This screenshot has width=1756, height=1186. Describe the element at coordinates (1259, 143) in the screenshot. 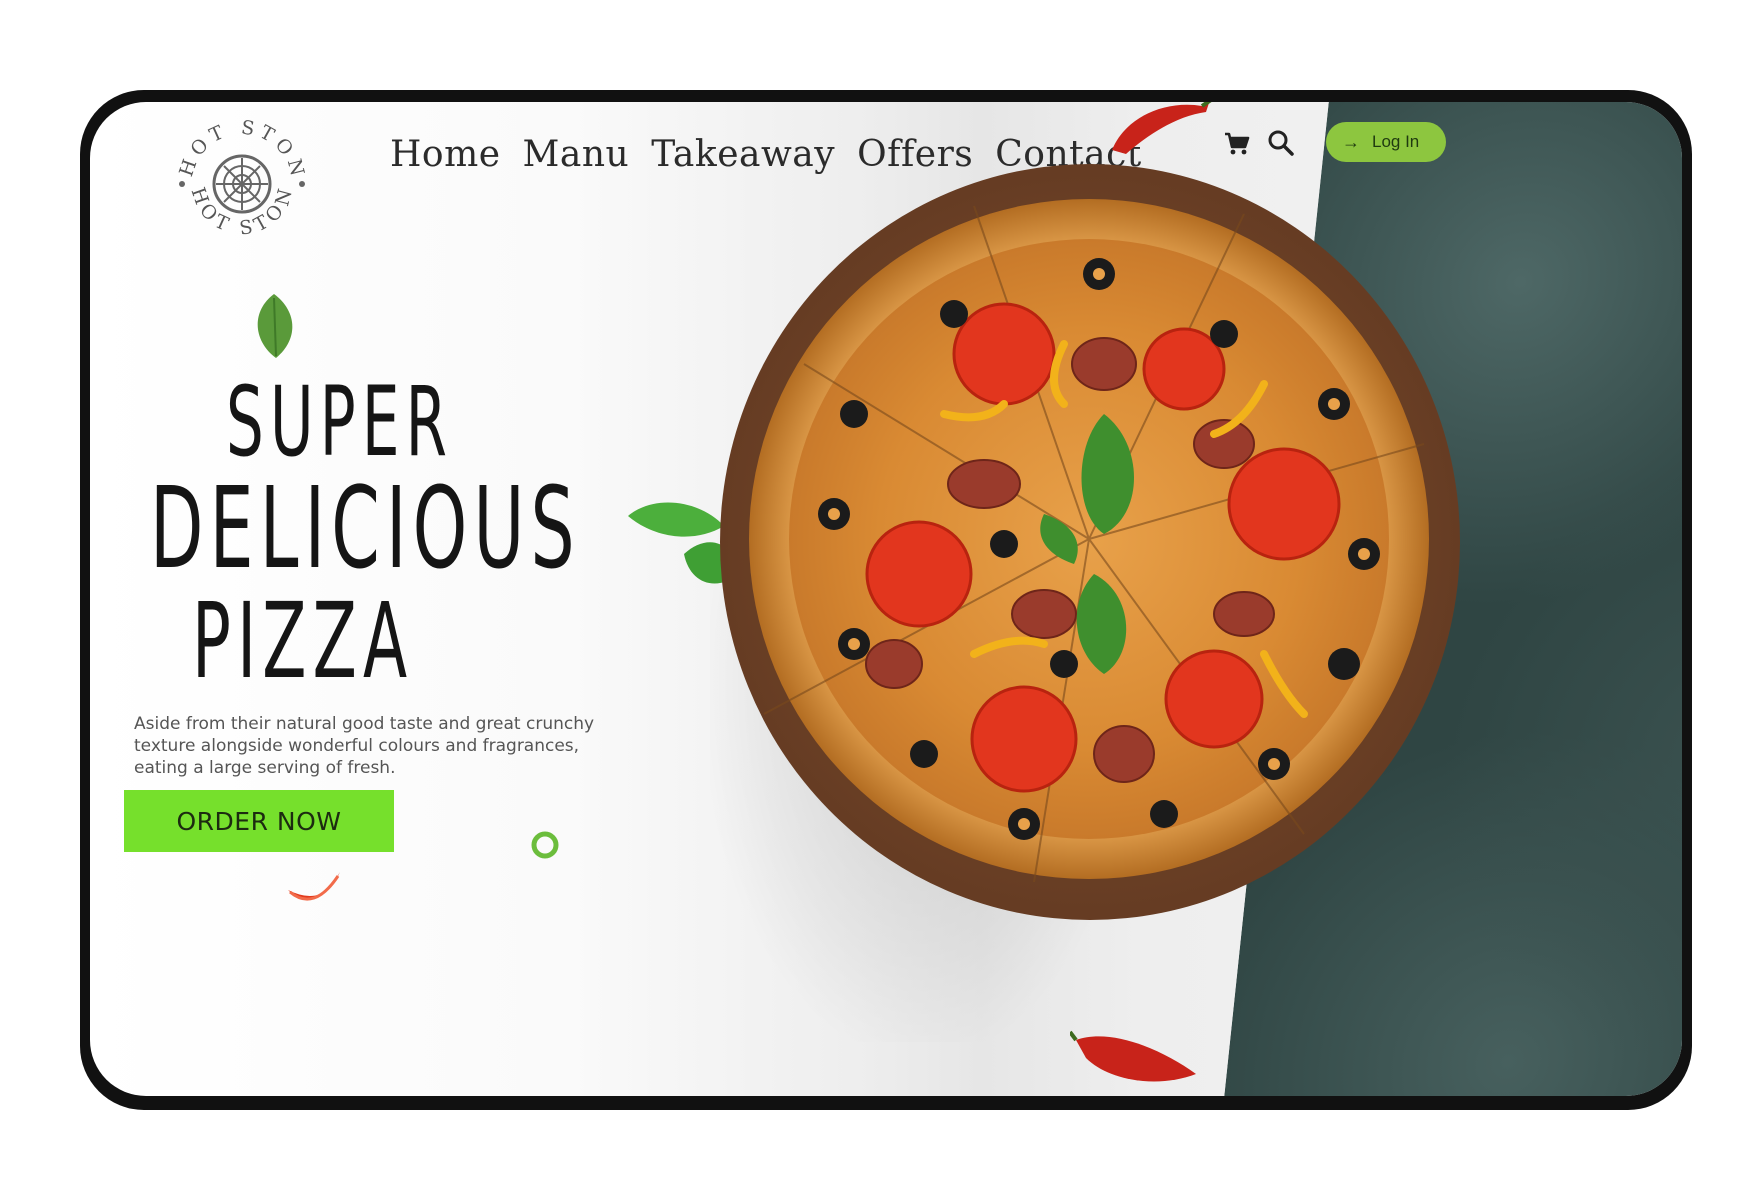

I see `header-icons` at that location.